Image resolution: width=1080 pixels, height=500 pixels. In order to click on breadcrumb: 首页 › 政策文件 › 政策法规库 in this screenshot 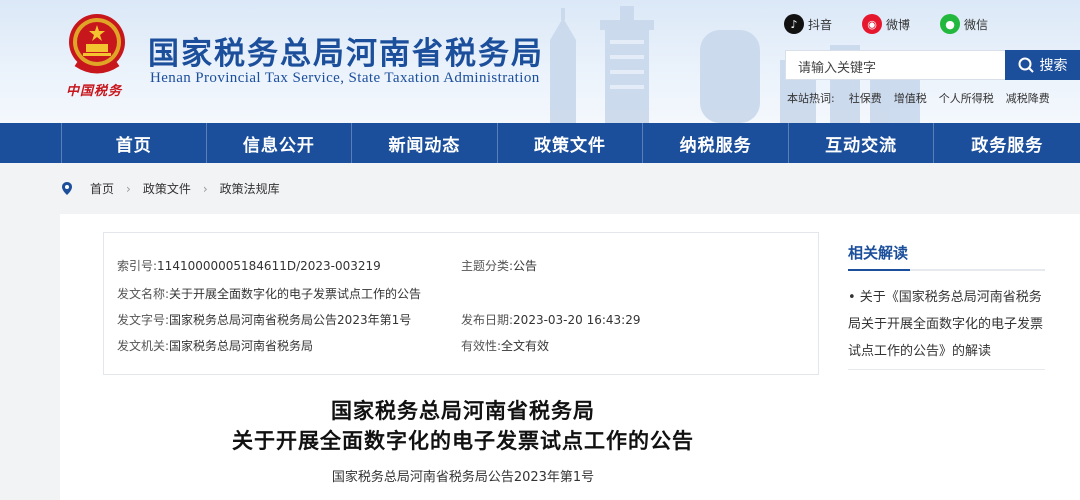, I will do `click(171, 188)`.